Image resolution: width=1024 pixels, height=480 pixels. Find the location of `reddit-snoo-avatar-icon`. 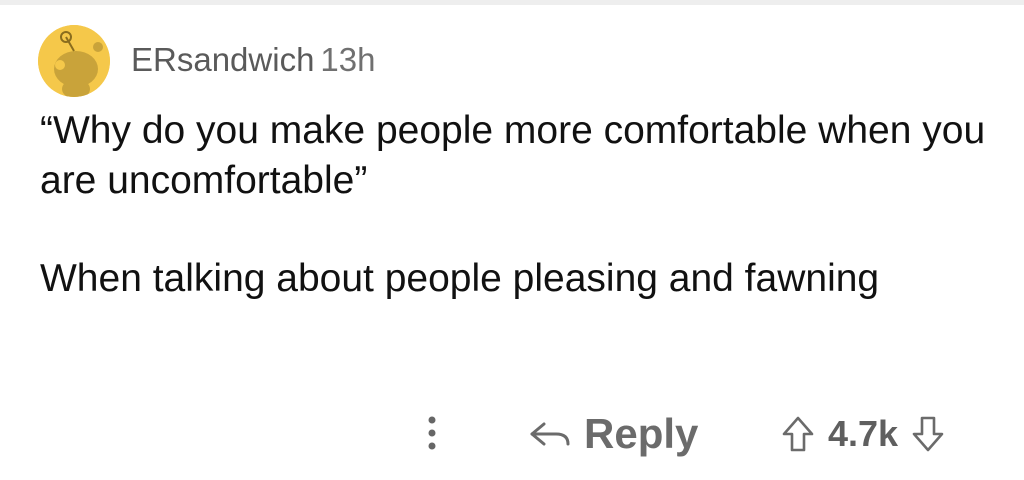

reddit-snoo-avatar-icon is located at coordinates (74, 61).